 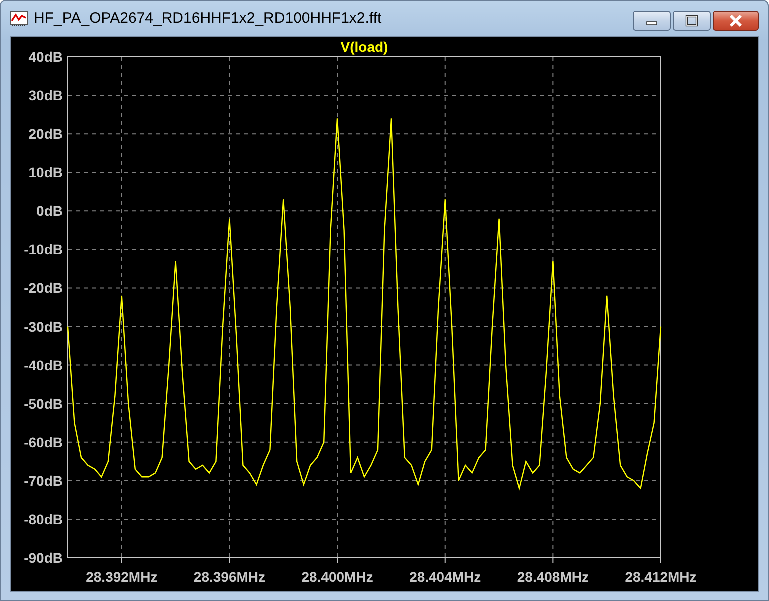 What do you see at coordinates (45, 57) in the screenshot?
I see `y-tick-label: 40dB` at bounding box center [45, 57].